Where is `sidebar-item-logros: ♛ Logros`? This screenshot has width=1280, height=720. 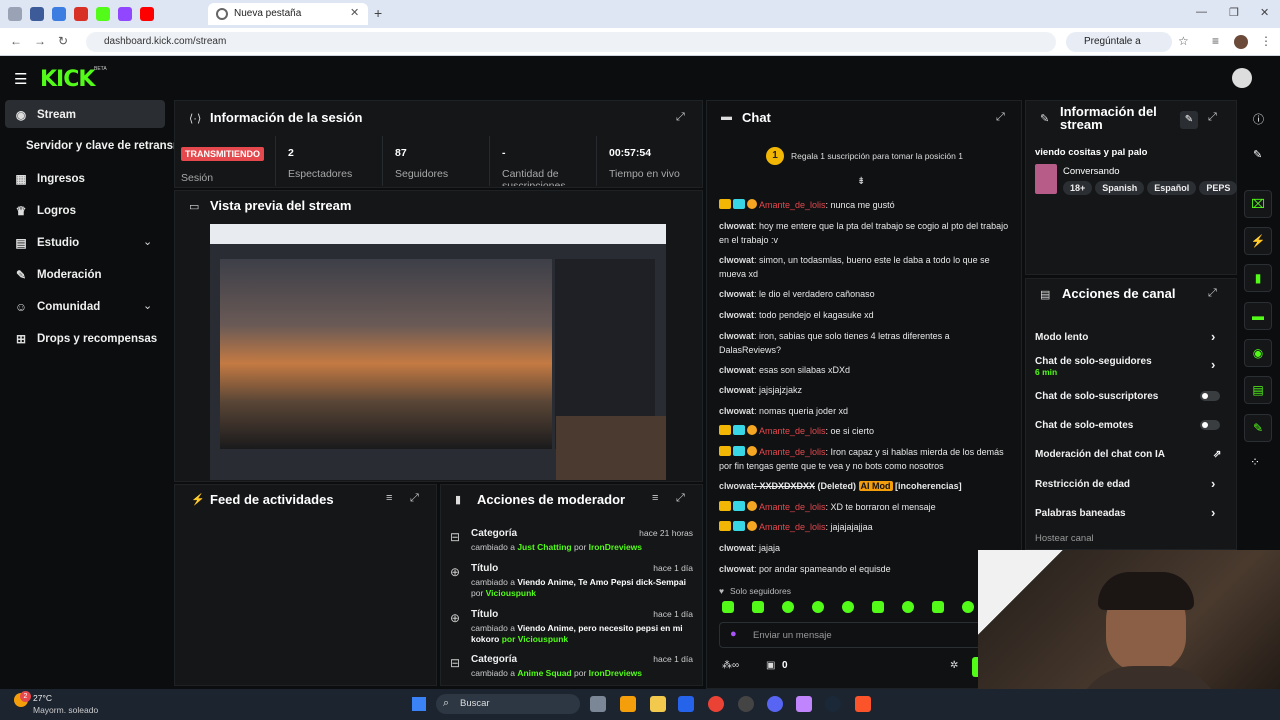 sidebar-item-logros: ♛ Logros is located at coordinates (45, 211).